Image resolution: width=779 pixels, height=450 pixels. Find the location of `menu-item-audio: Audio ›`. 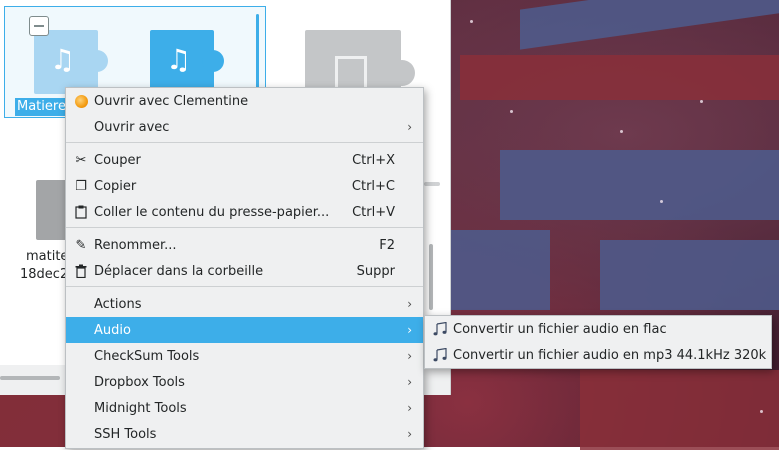

menu-item-audio: Audio › is located at coordinates (244, 330).